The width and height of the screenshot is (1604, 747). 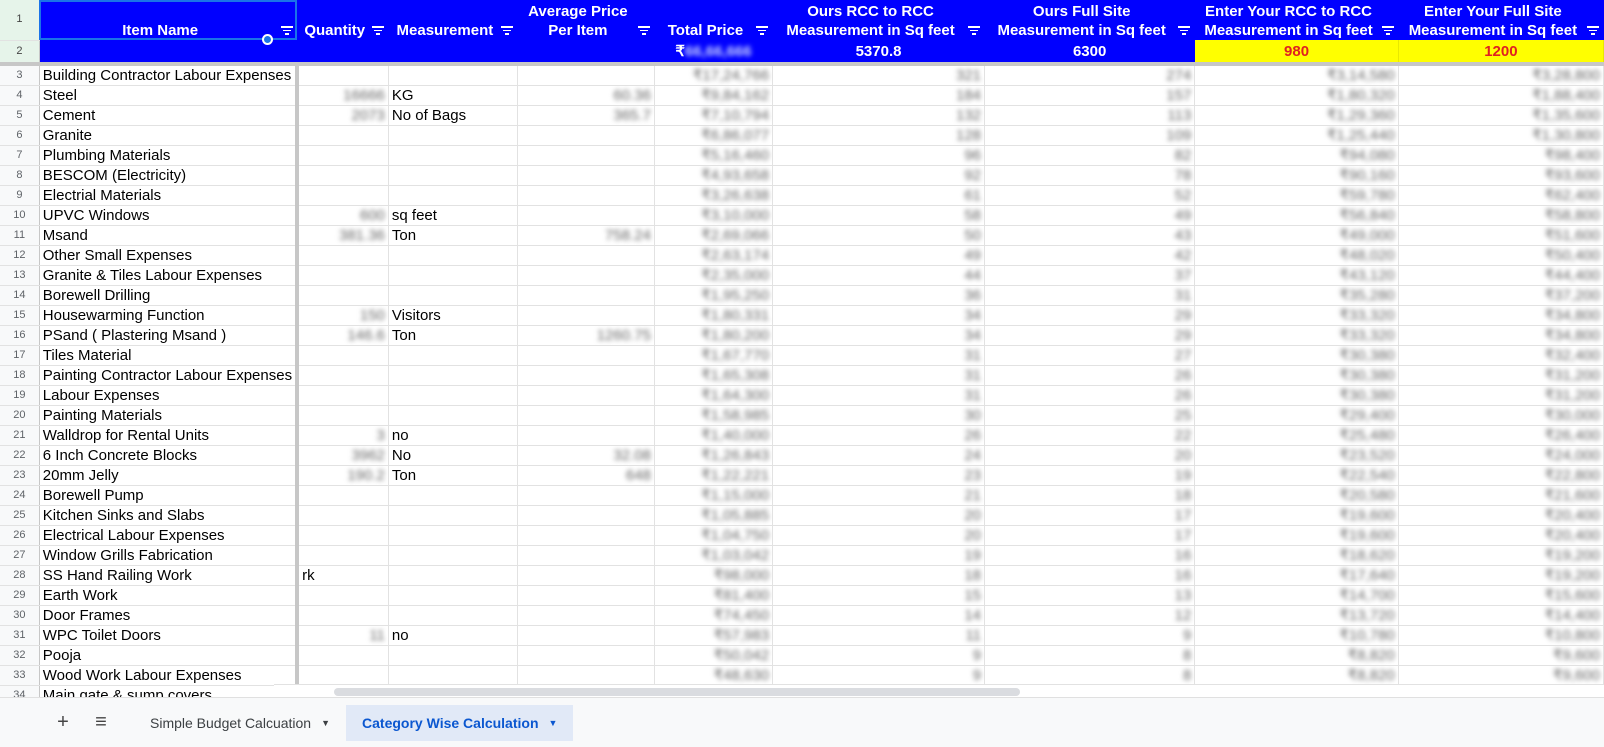 What do you see at coordinates (714, 375) in the screenshot?
I see `cell-total-price: ₹1,65,308` at bounding box center [714, 375].